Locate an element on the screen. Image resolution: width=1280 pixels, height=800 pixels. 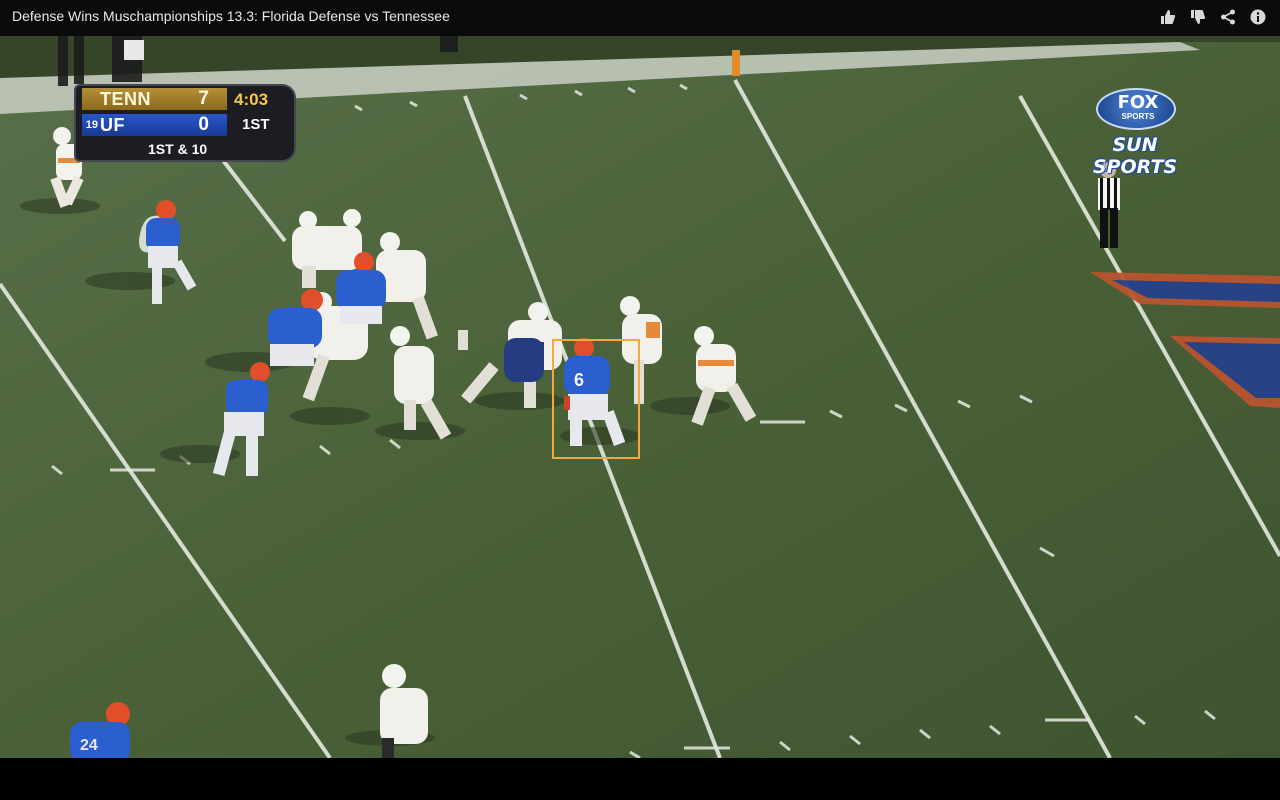
share-button is located at coordinates (1228, 17).